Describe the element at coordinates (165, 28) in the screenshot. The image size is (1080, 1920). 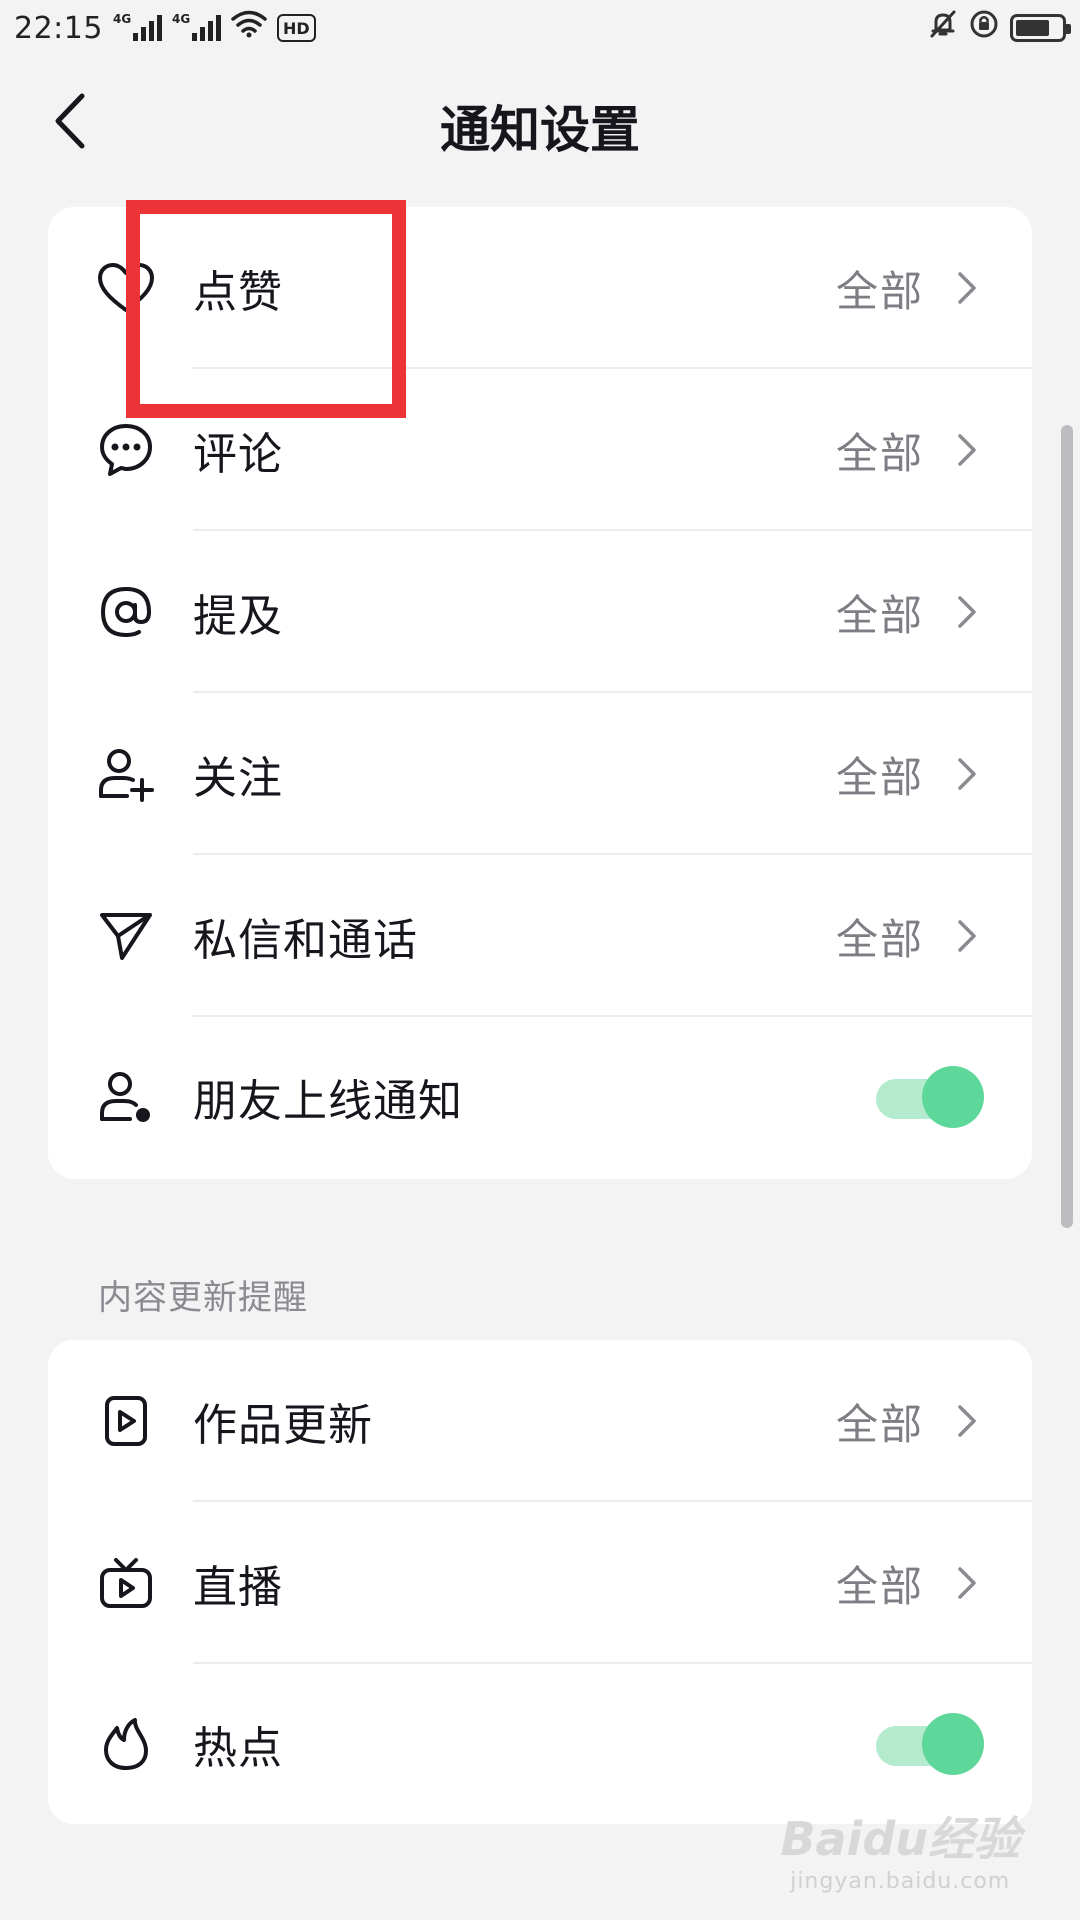
I see `status-bar-left: 22:15 4G 4G HD` at that location.